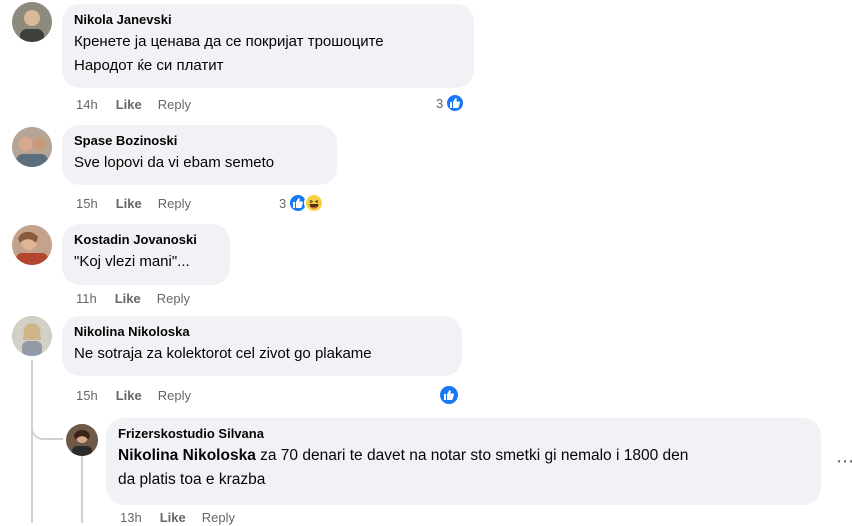  What do you see at coordinates (187, 455) in the screenshot?
I see `mention-link: Nikolina Nikoloska` at bounding box center [187, 455].